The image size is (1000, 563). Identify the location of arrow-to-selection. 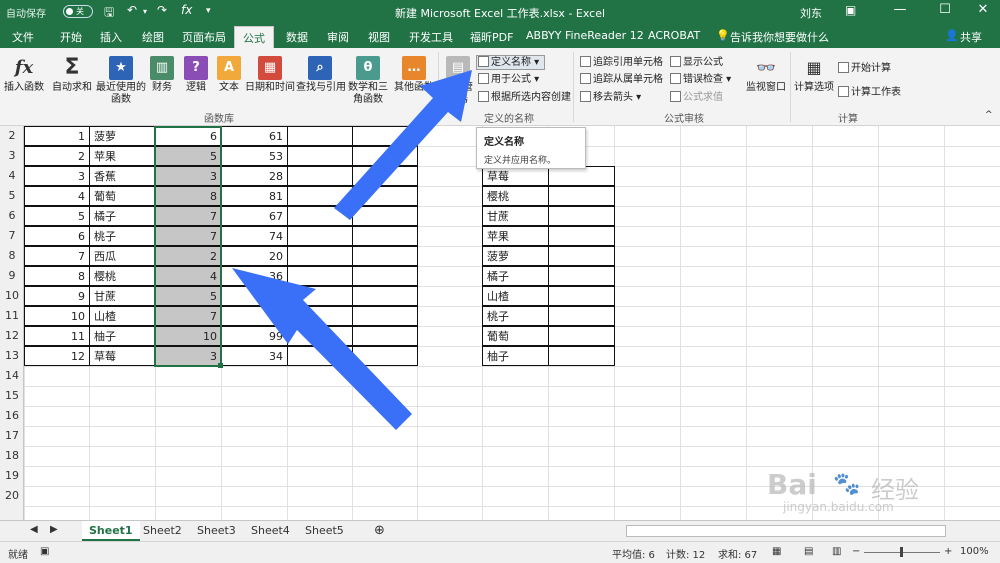
(322, 349).